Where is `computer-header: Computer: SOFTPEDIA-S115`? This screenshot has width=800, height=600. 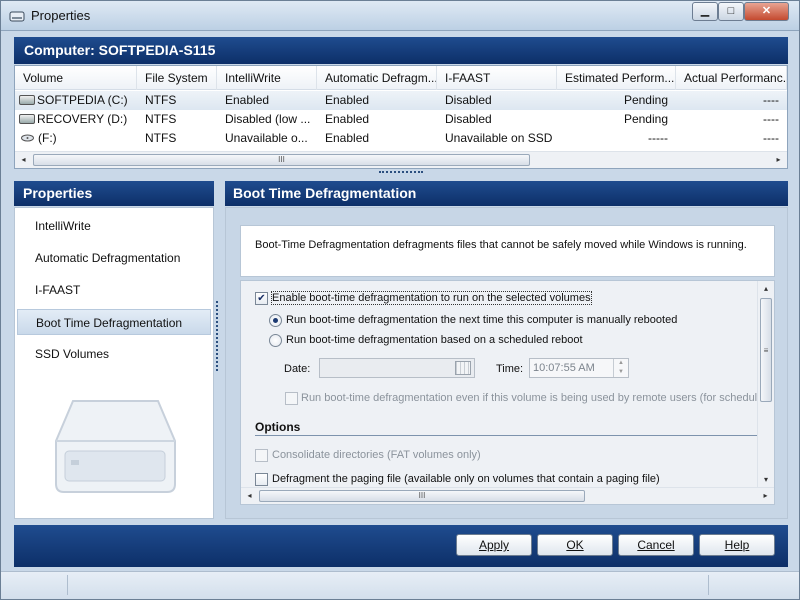
computer-header: Computer: SOFTPEDIA-S115 is located at coordinates (401, 50).